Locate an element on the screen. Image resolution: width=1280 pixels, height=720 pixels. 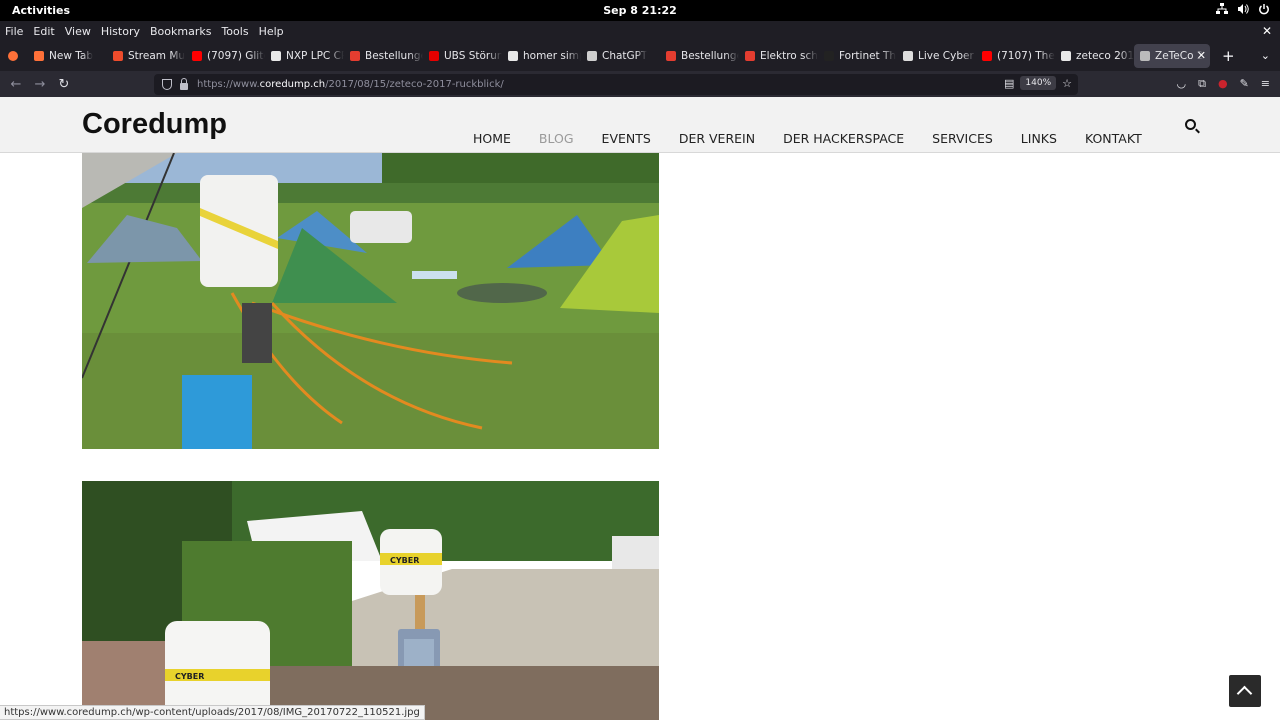
tab: Fortinet Th is located at coordinates (857, 56).